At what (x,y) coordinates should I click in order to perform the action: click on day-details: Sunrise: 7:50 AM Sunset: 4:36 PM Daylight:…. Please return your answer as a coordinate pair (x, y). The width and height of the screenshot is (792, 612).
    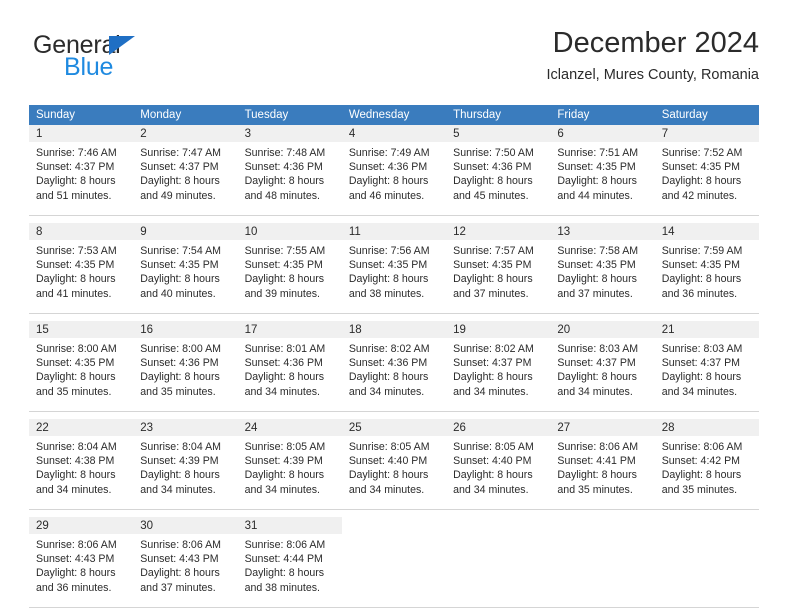
    Looking at the image, I should click on (498, 172).